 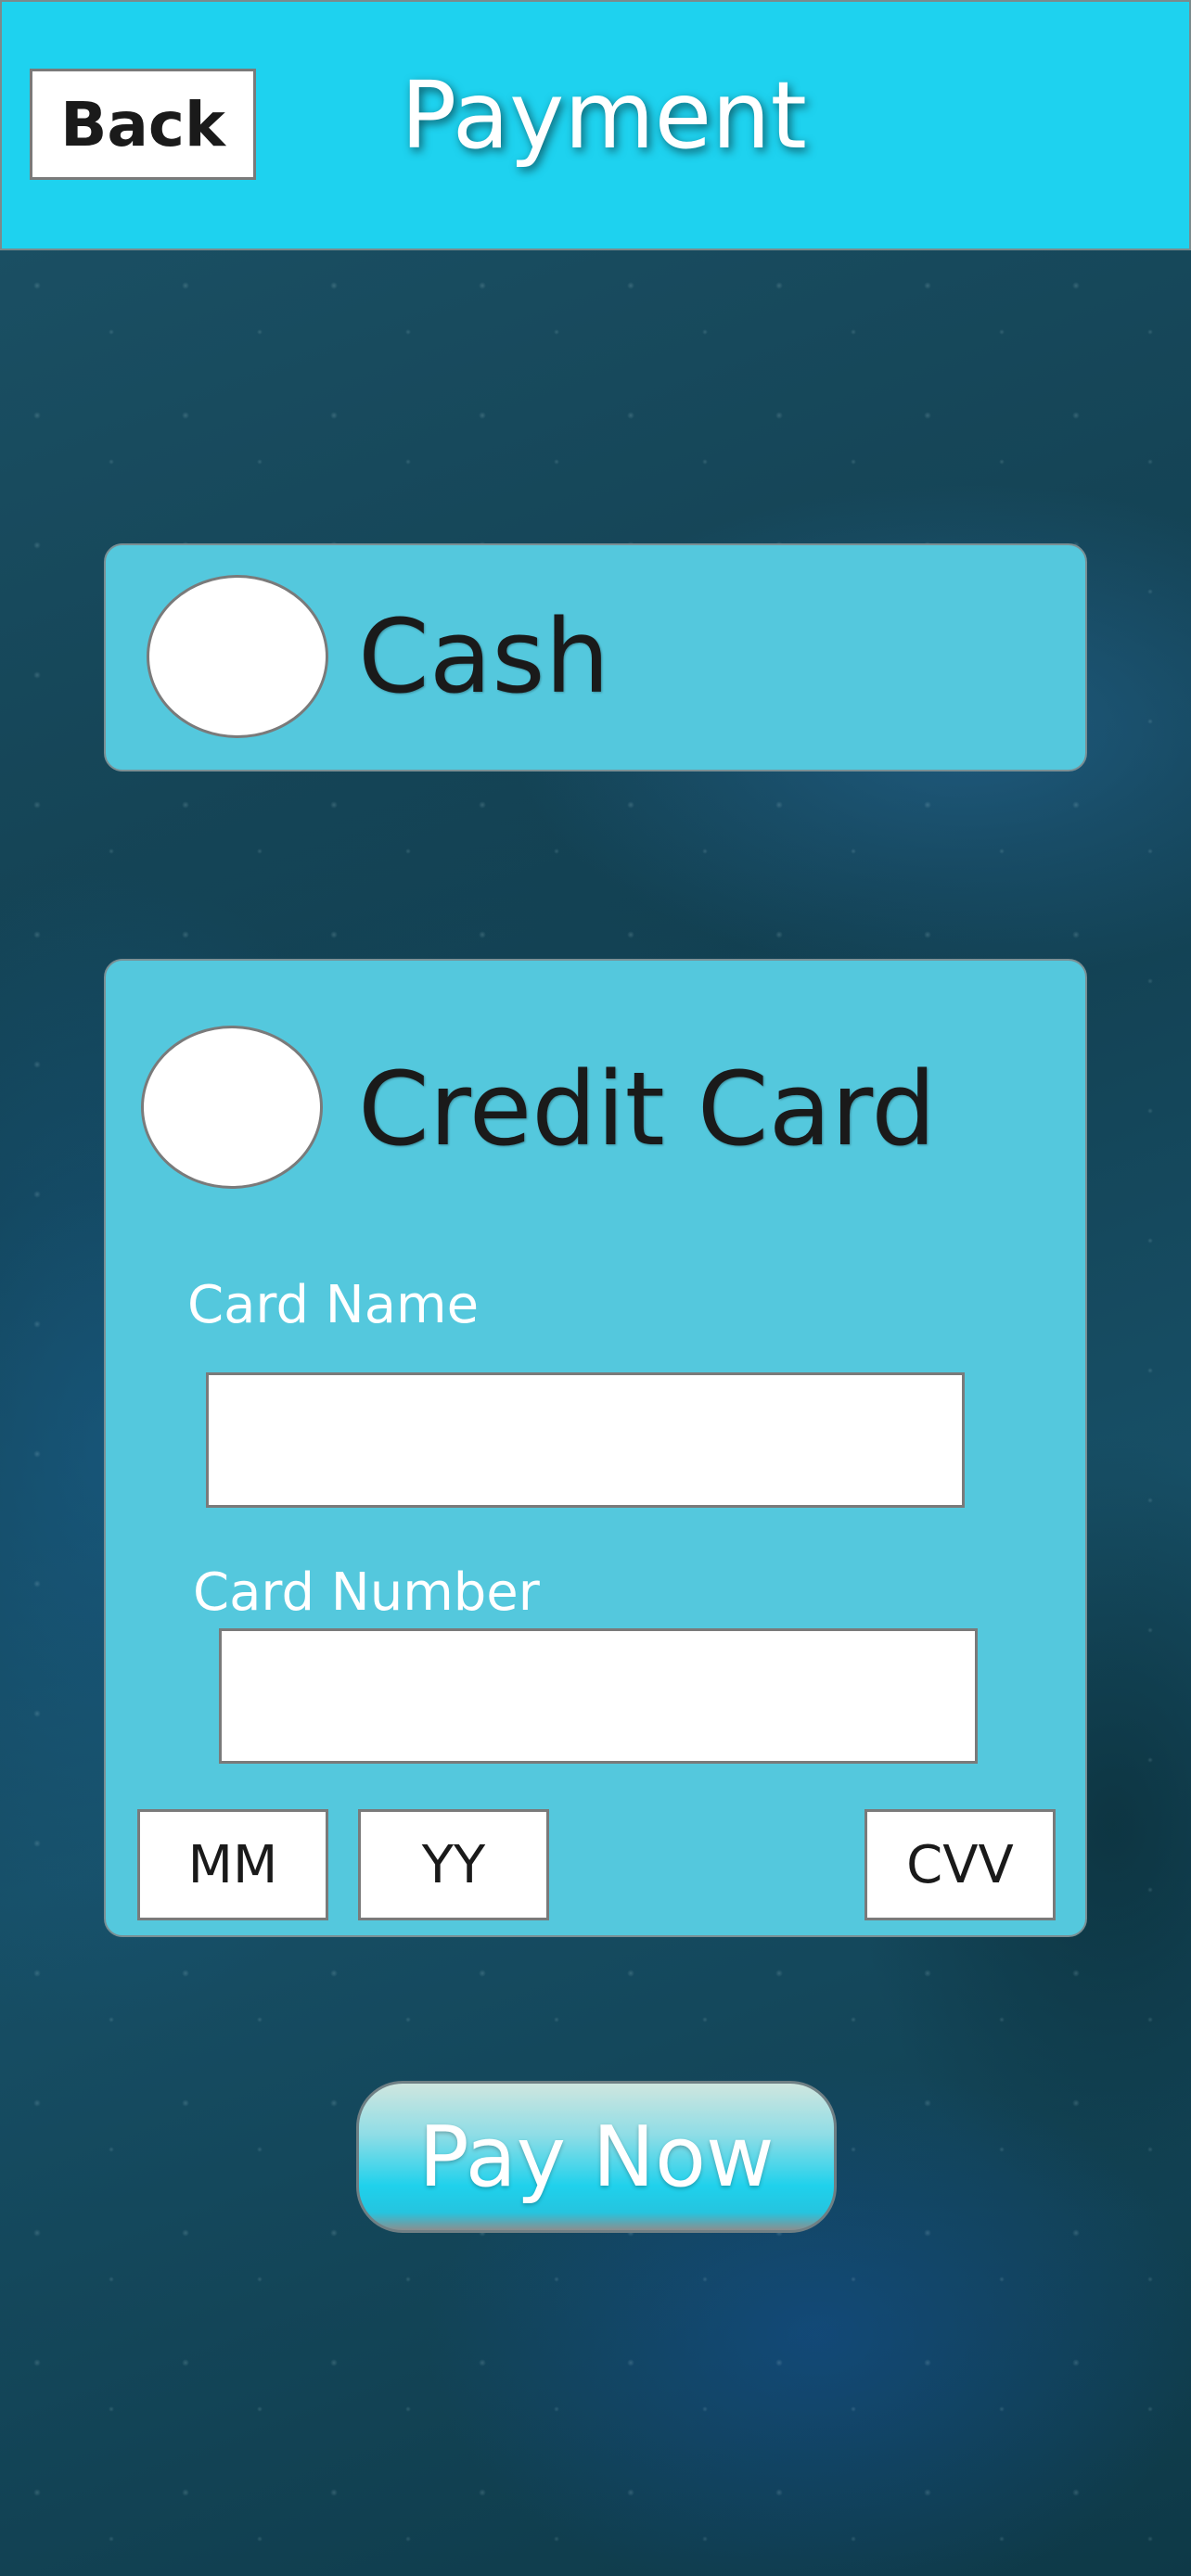 I want to click on header-bar: Back Payment, so click(x=595, y=125).